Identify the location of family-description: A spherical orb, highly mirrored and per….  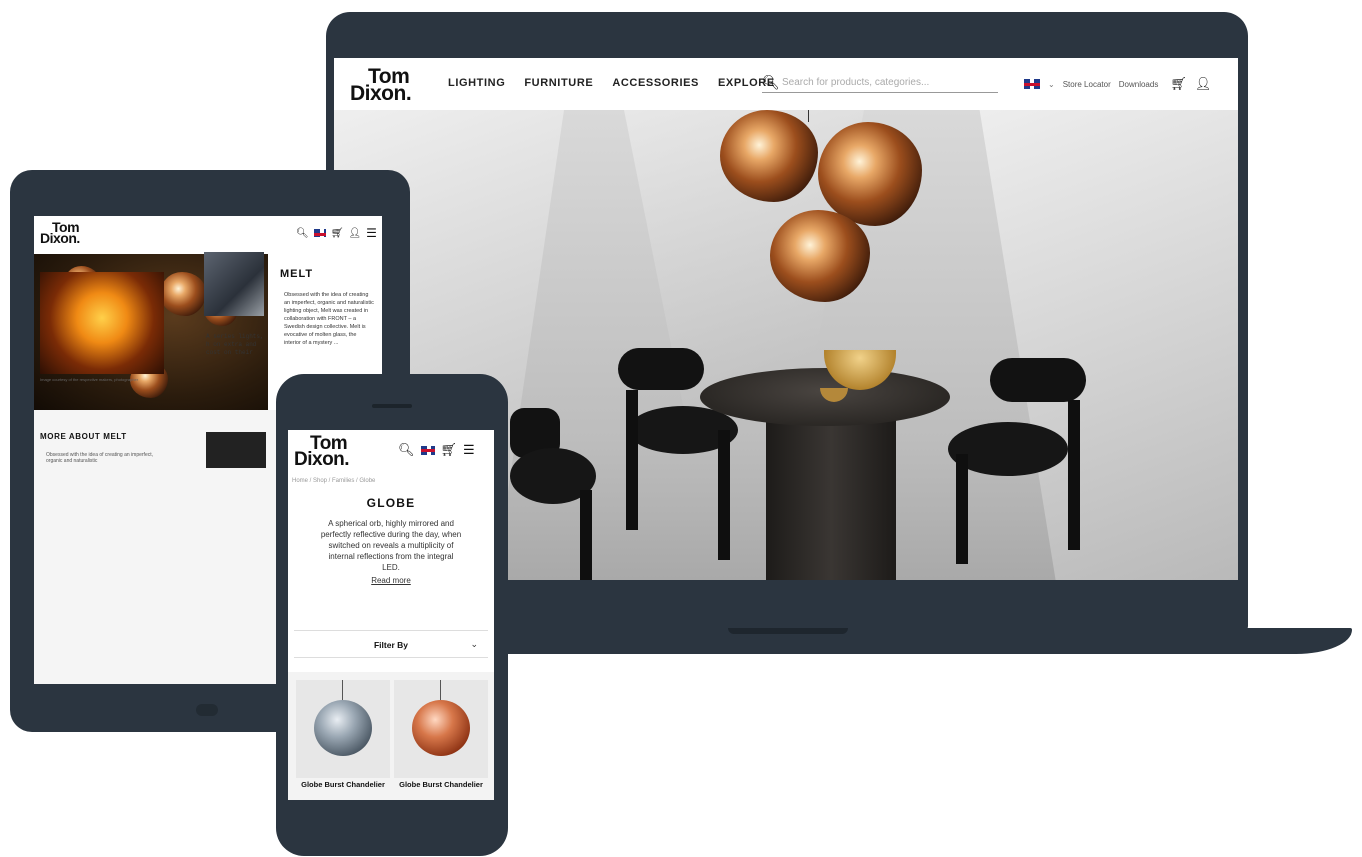
(391, 546).